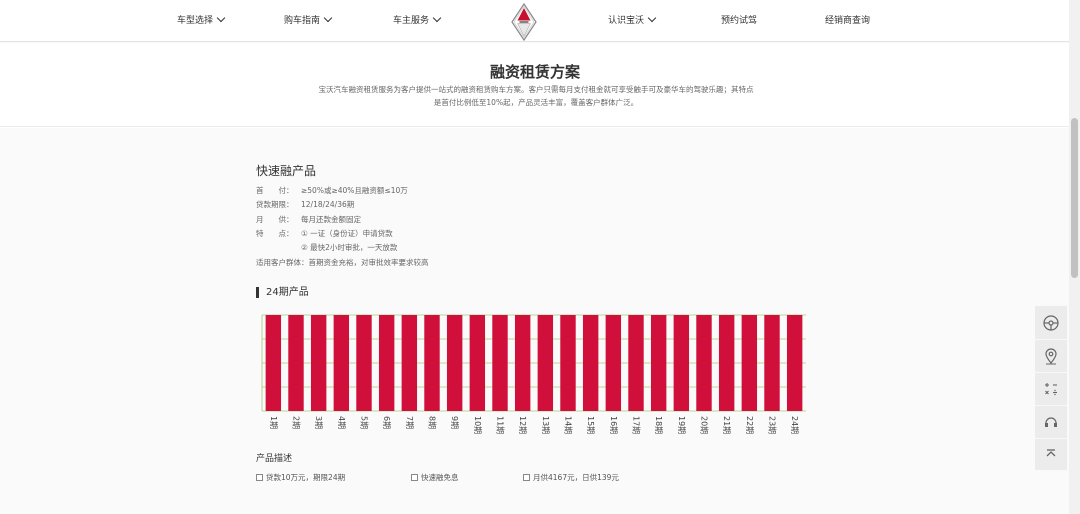 This screenshot has width=1080, height=514. I want to click on nav-item-buying-guide: 购车指南, so click(308, 19).